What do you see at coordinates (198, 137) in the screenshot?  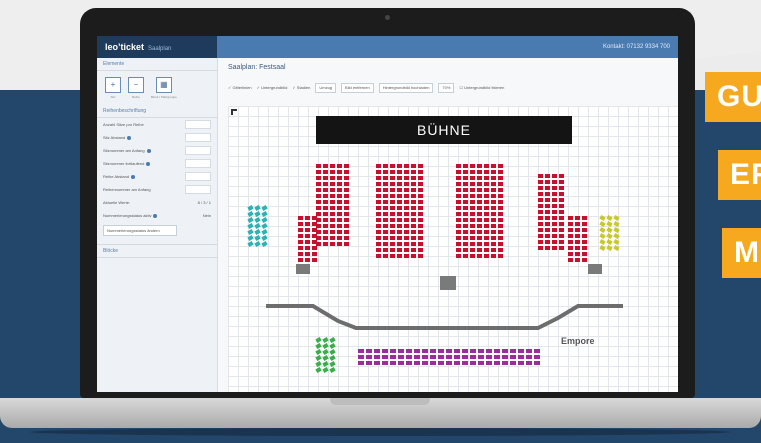 I see `seat-spacing-input` at bounding box center [198, 137].